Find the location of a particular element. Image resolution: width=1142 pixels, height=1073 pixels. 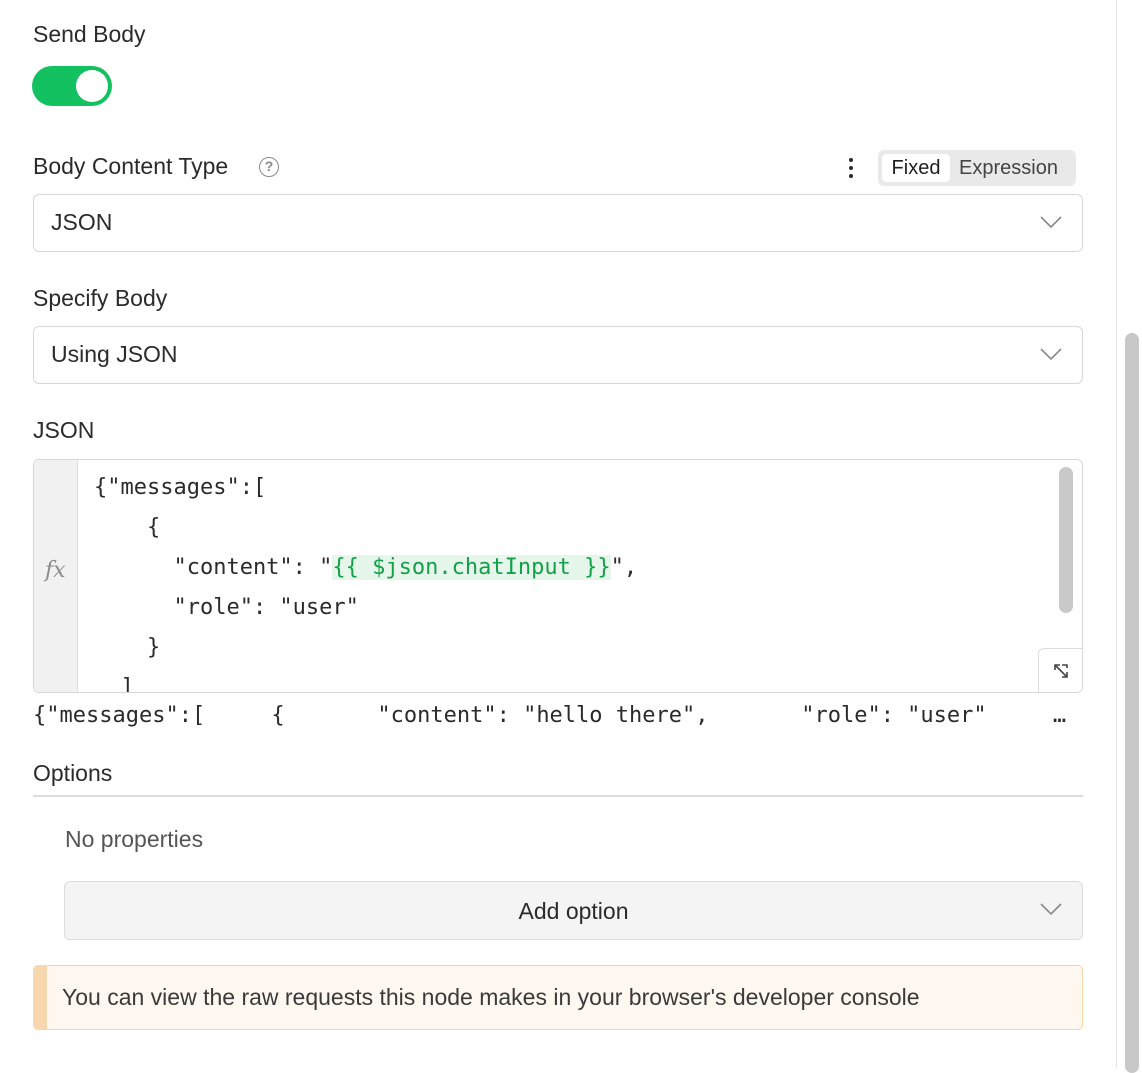

fixed-expression-switch: Fixed Expression is located at coordinates (977, 168).